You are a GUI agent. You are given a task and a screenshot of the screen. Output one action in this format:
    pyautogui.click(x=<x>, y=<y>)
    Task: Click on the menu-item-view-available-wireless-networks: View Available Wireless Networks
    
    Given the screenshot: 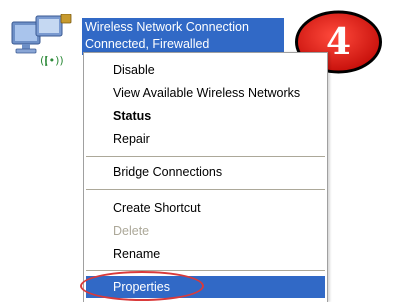 What is the action you would take?
    pyautogui.click(x=205, y=93)
    